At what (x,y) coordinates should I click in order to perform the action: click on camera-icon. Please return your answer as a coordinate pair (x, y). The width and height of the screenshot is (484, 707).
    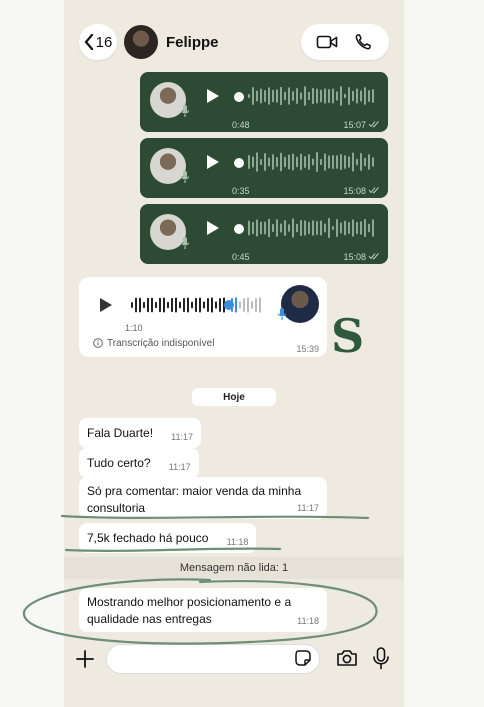
    Looking at the image, I should click on (347, 658).